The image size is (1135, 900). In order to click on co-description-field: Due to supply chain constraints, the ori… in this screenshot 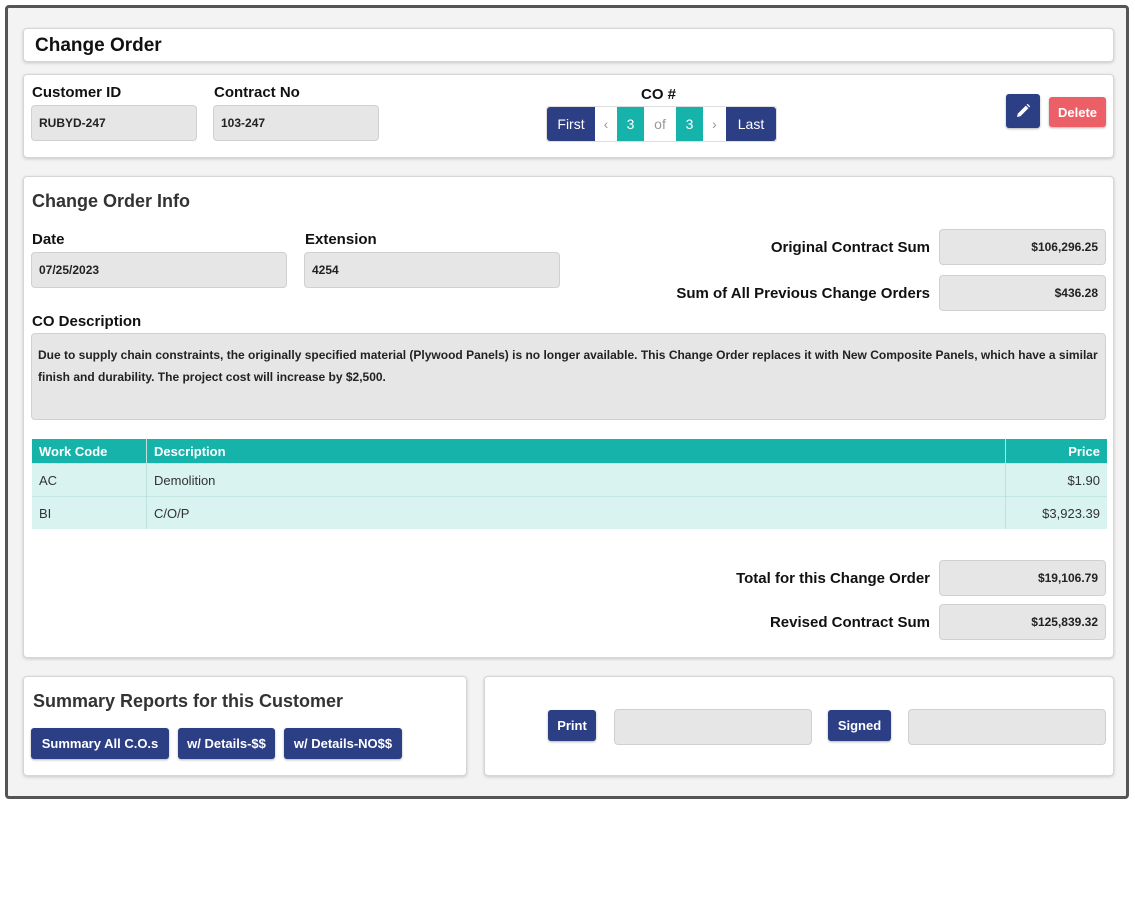, I will do `click(568, 376)`.